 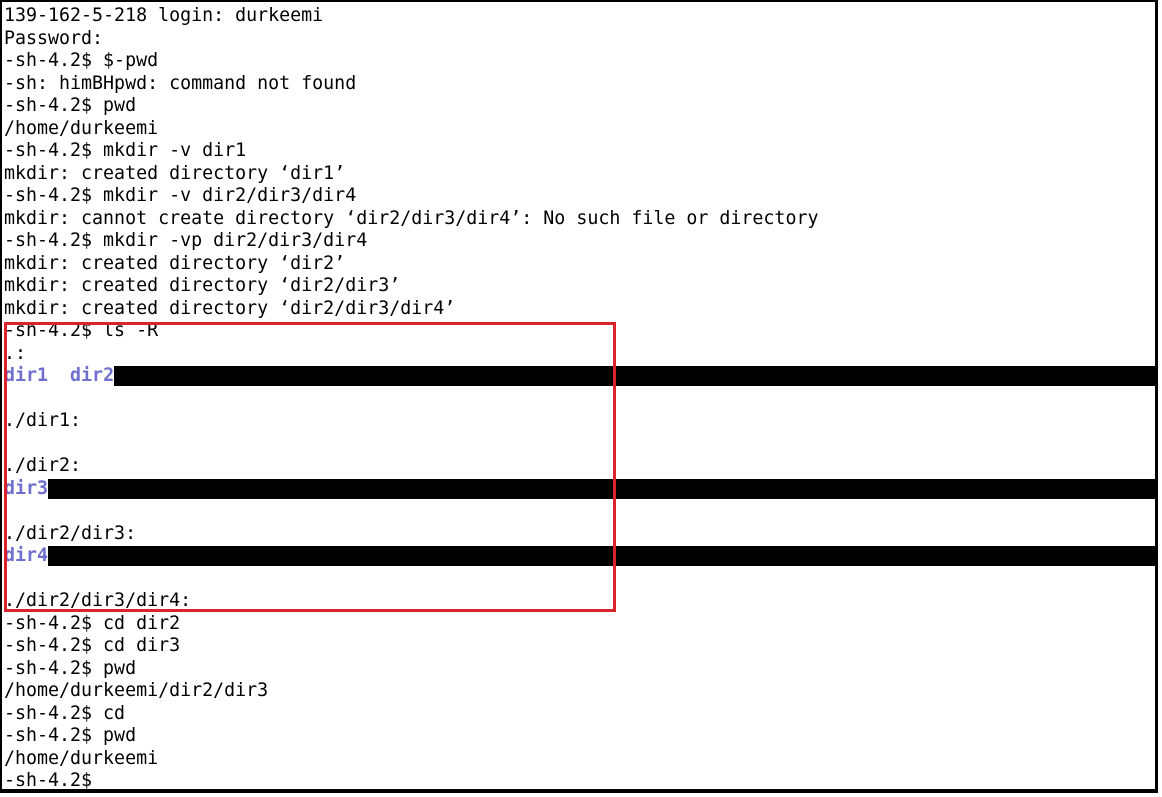 I want to click on terminal-line: Password:, so click(x=579, y=39).